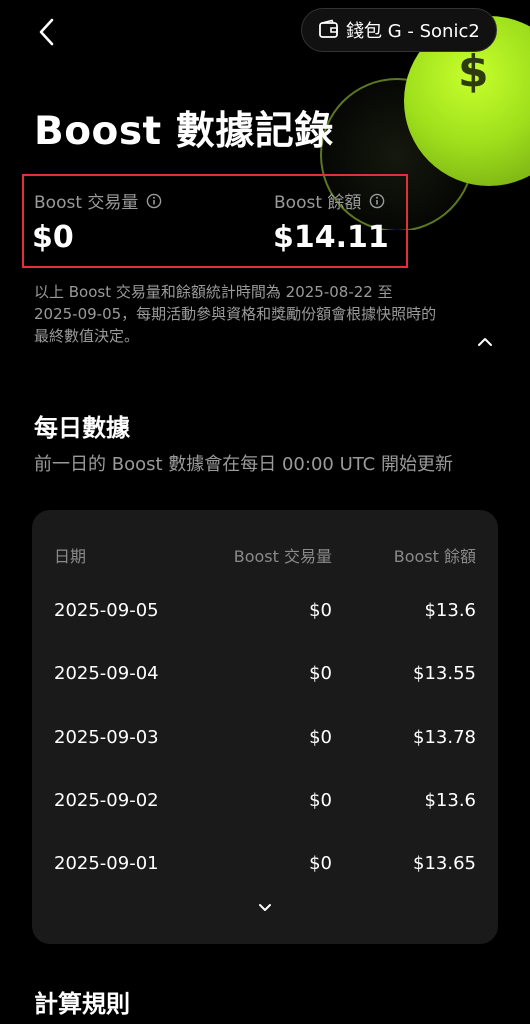 Image resolution: width=530 pixels, height=1024 pixels. What do you see at coordinates (413, 31) in the screenshot?
I see `wallet-name: 錢包 G - Sonic2` at bounding box center [413, 31].